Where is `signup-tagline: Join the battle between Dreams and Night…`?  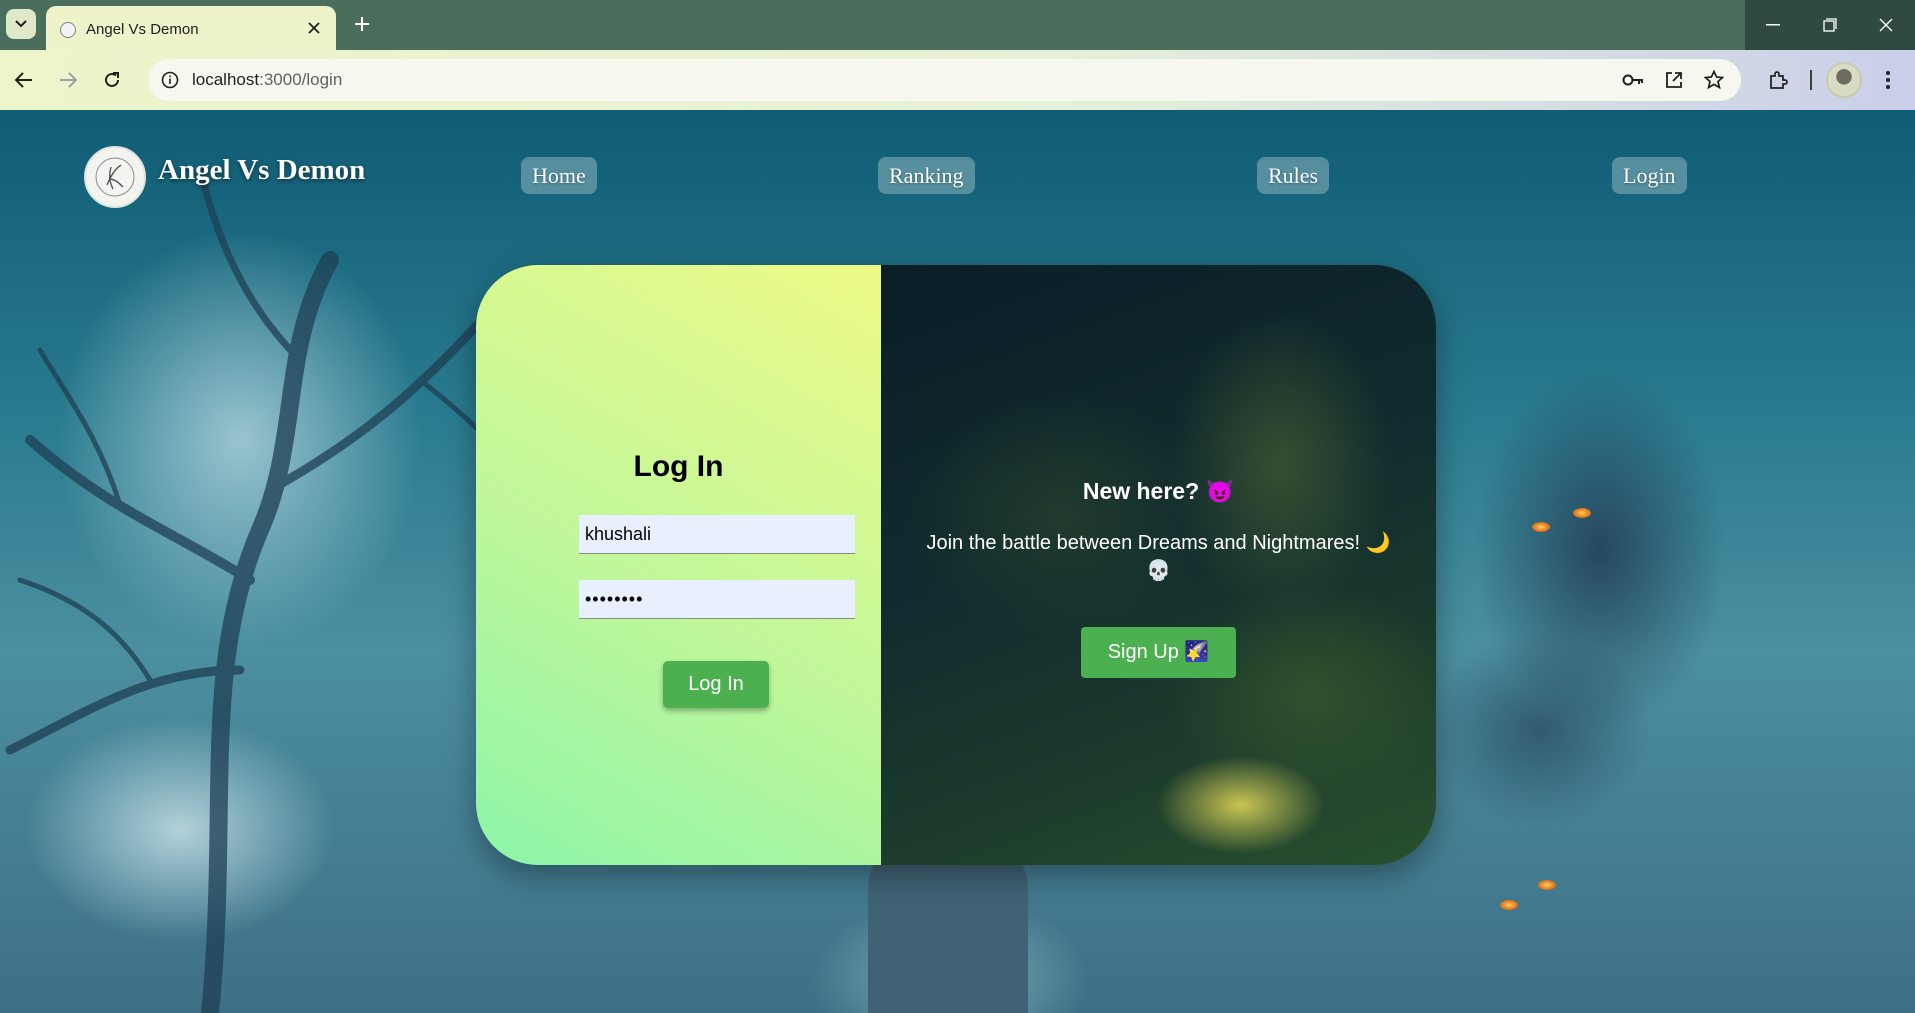
signup-tagline: Join the battle between Dreams and Night… is located at coordinates (1158, 557).